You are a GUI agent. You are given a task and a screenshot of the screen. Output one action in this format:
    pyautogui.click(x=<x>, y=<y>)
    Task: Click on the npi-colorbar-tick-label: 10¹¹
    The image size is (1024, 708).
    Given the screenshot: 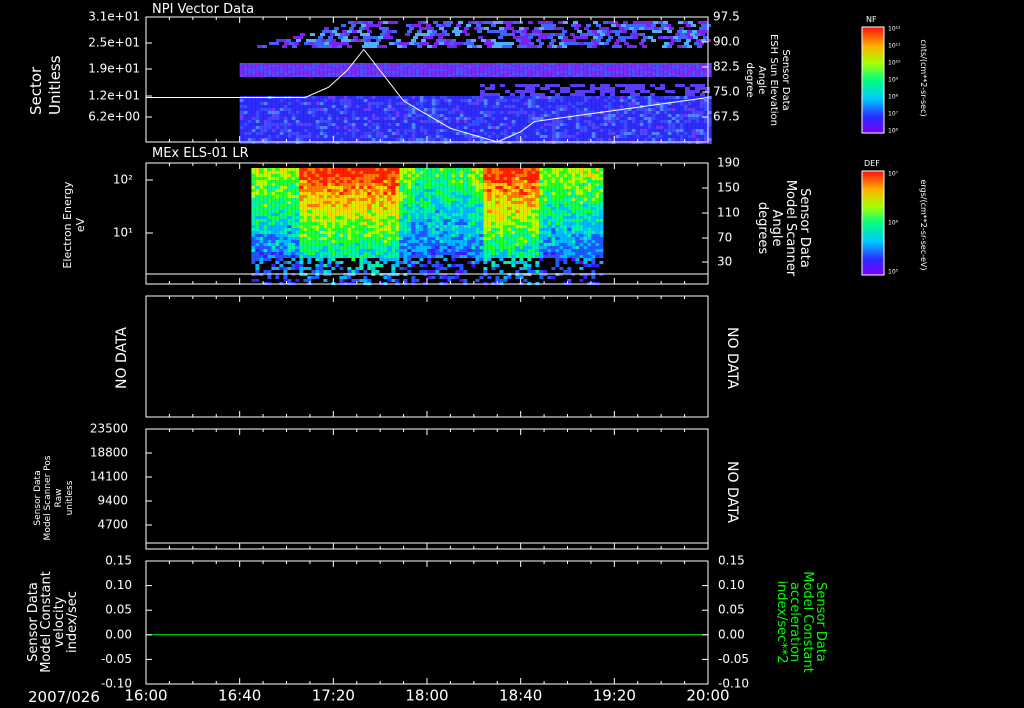 What is the action you would take?
    pyautogui.click(x=894, y=46)
    